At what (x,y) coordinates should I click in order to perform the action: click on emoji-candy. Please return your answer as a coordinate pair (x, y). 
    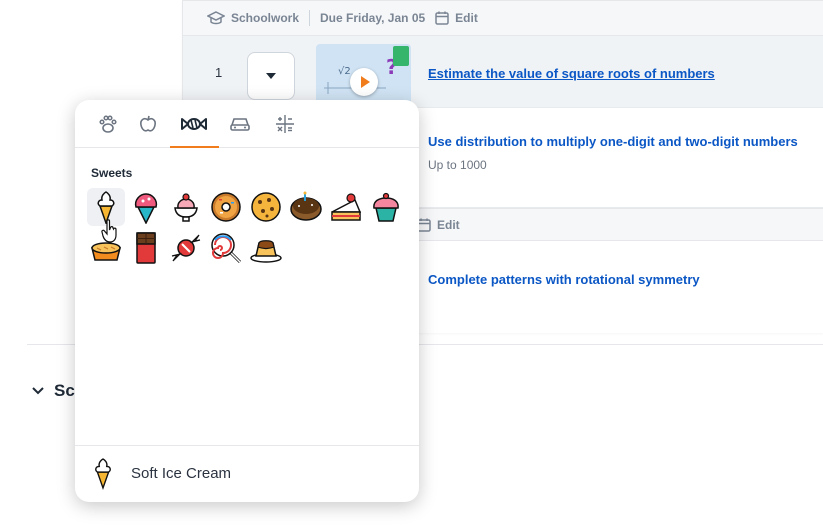
    Looking at the image, I should click on (186, 248).